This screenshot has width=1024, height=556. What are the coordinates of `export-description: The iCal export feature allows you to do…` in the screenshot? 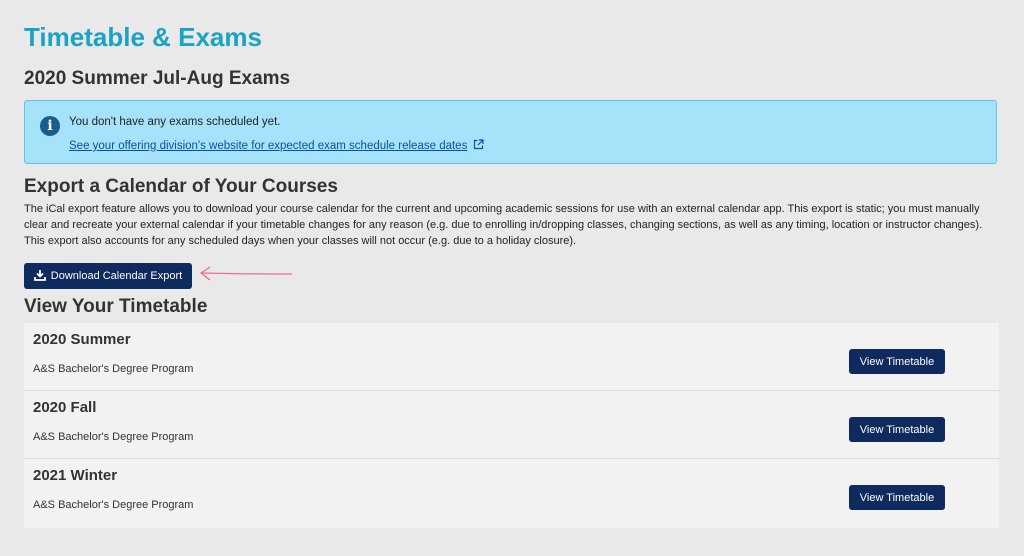 It's located at (503, 225).